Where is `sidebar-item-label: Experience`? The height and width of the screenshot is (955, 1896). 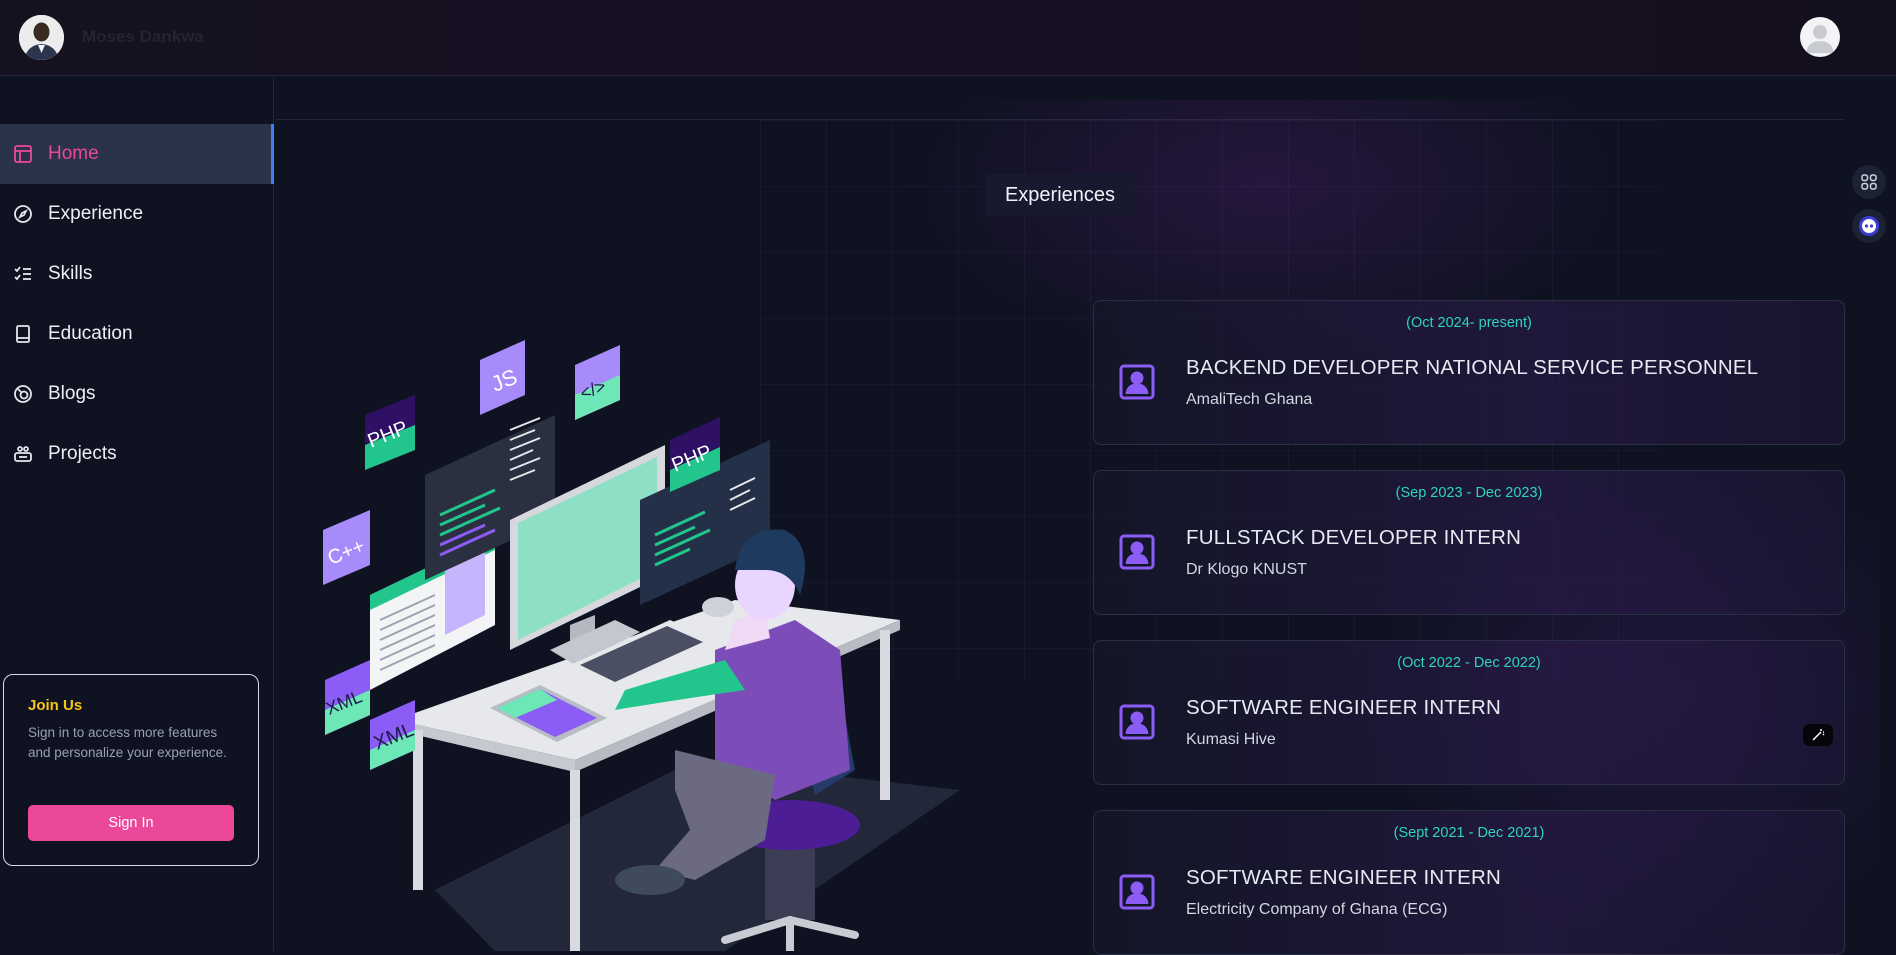 sidebar-item-label: Experience is located at coordinates (96, 213).